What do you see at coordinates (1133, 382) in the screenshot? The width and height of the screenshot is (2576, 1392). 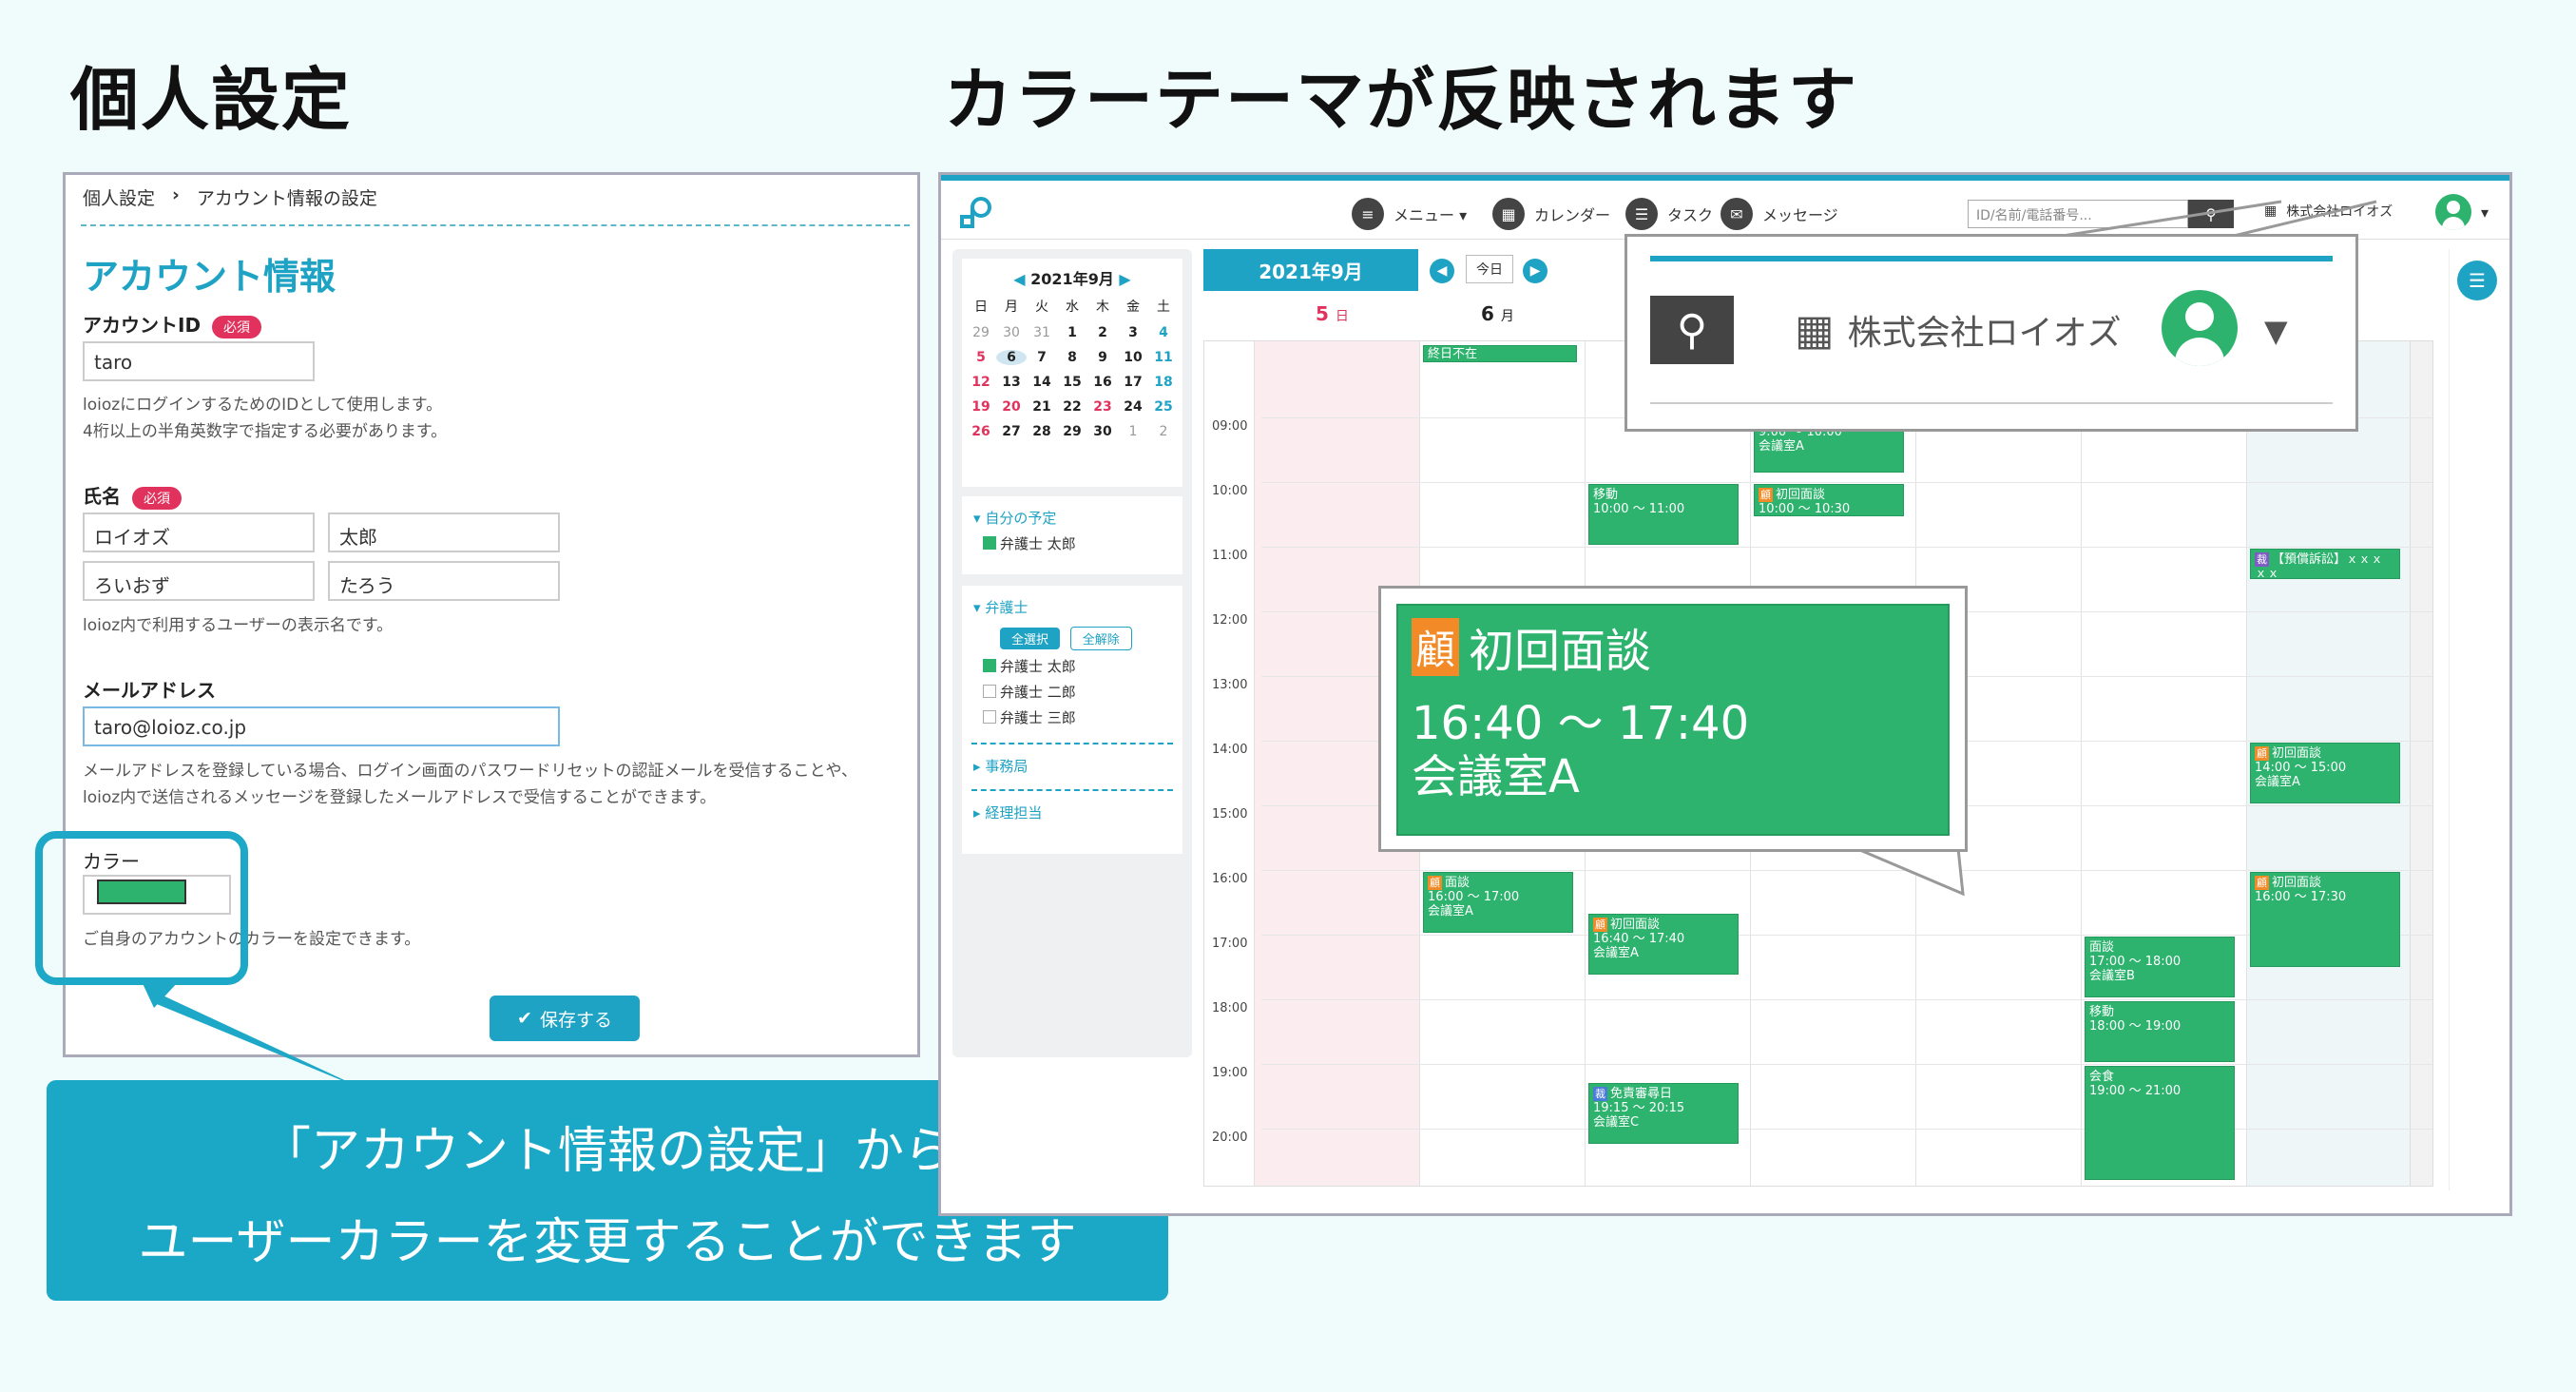 I see `day-cell: 17` at bounding box center [1133, 382].